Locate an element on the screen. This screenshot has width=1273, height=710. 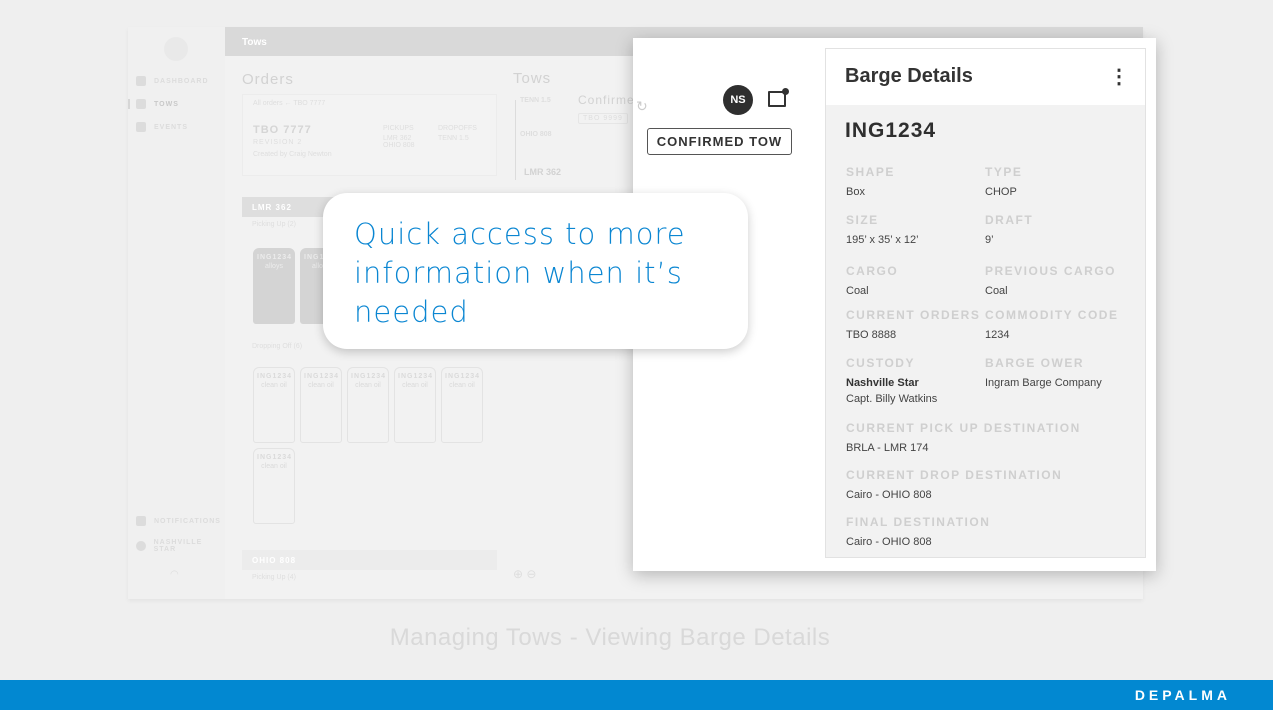
barge-card-cargo: alloys is located at coordinates (274, 266).